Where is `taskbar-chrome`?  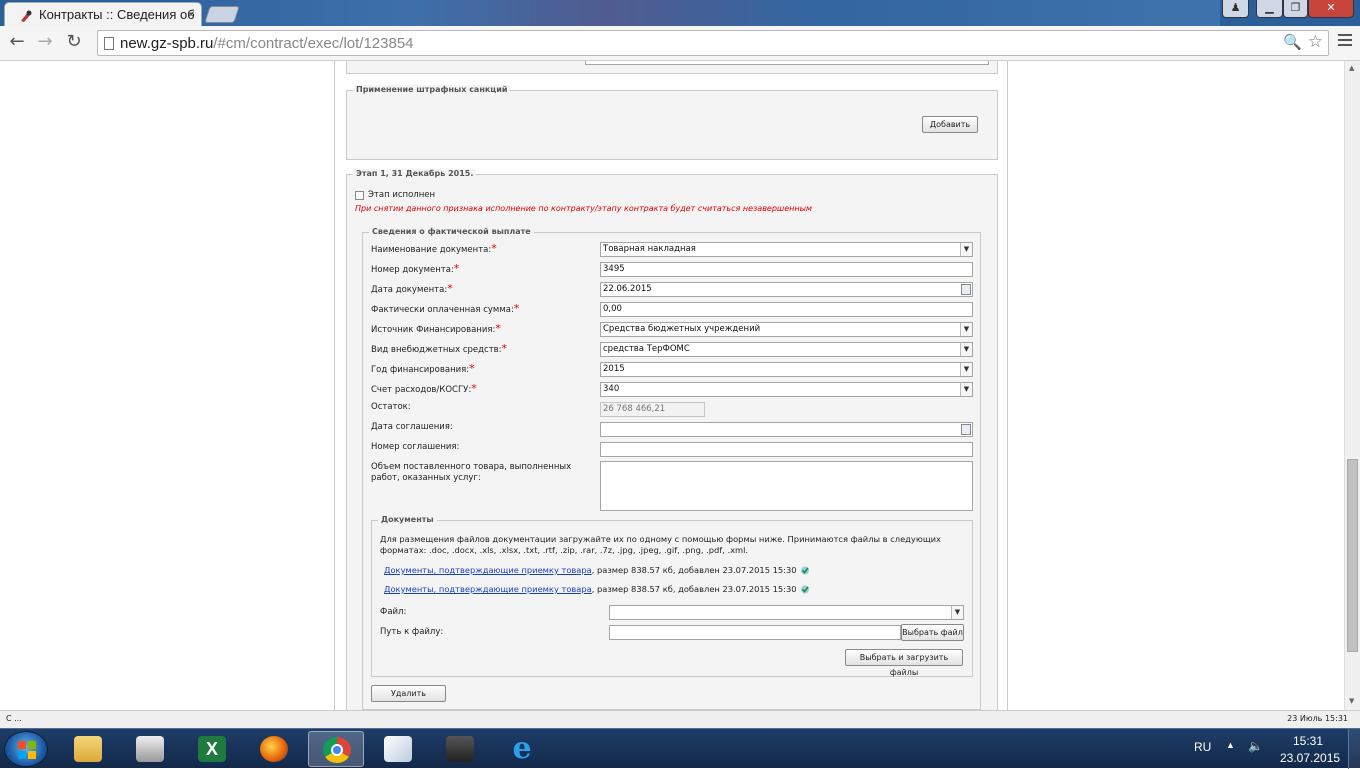 taskbar-chrome is located at coordinates (336, 749).